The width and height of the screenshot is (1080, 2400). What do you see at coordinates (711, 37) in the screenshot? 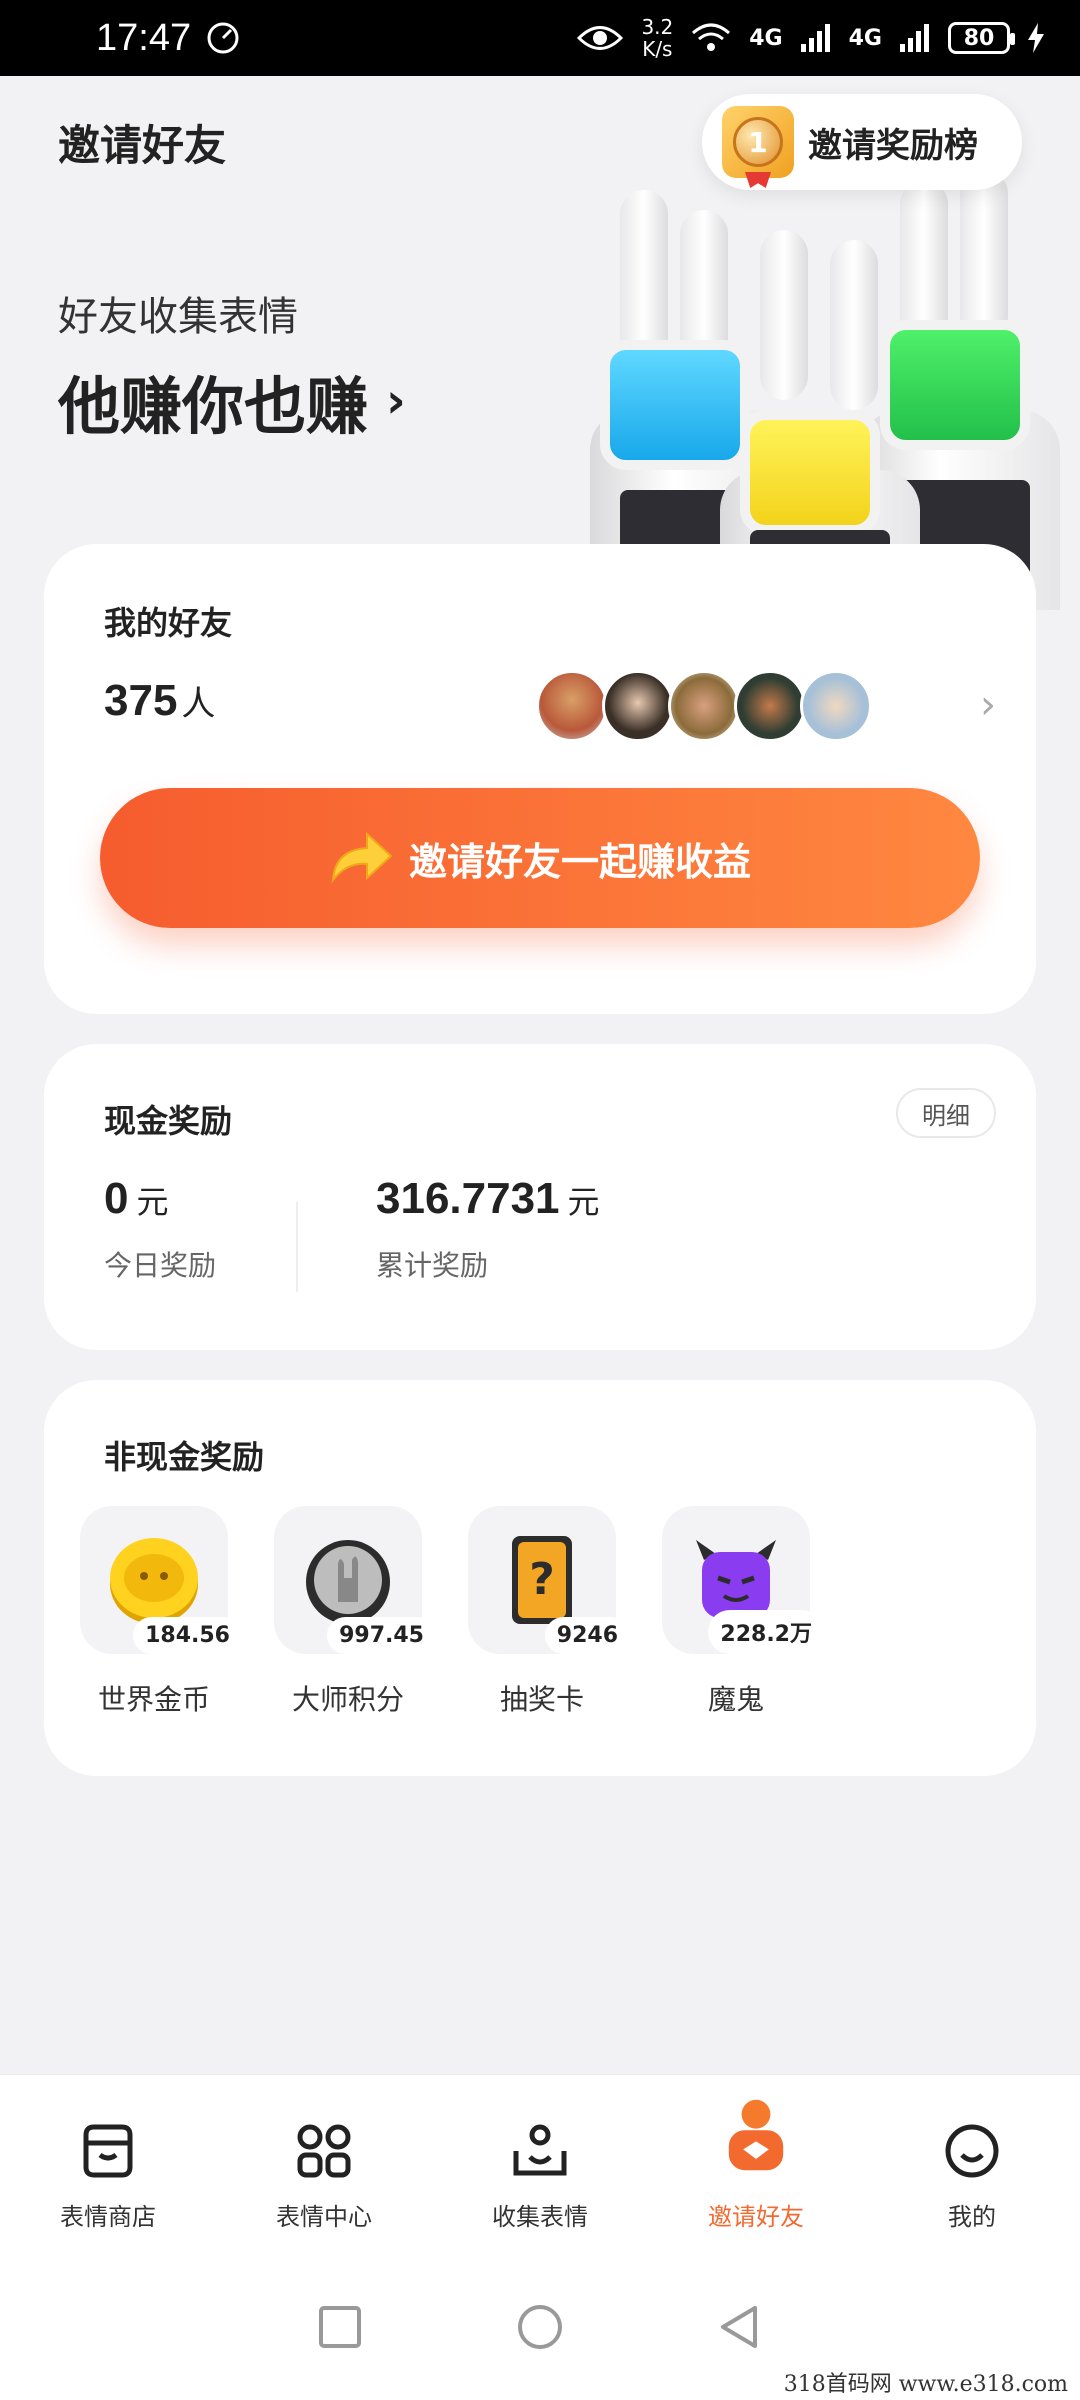
I see `wifi-icon` at bounding box center [711, 37].